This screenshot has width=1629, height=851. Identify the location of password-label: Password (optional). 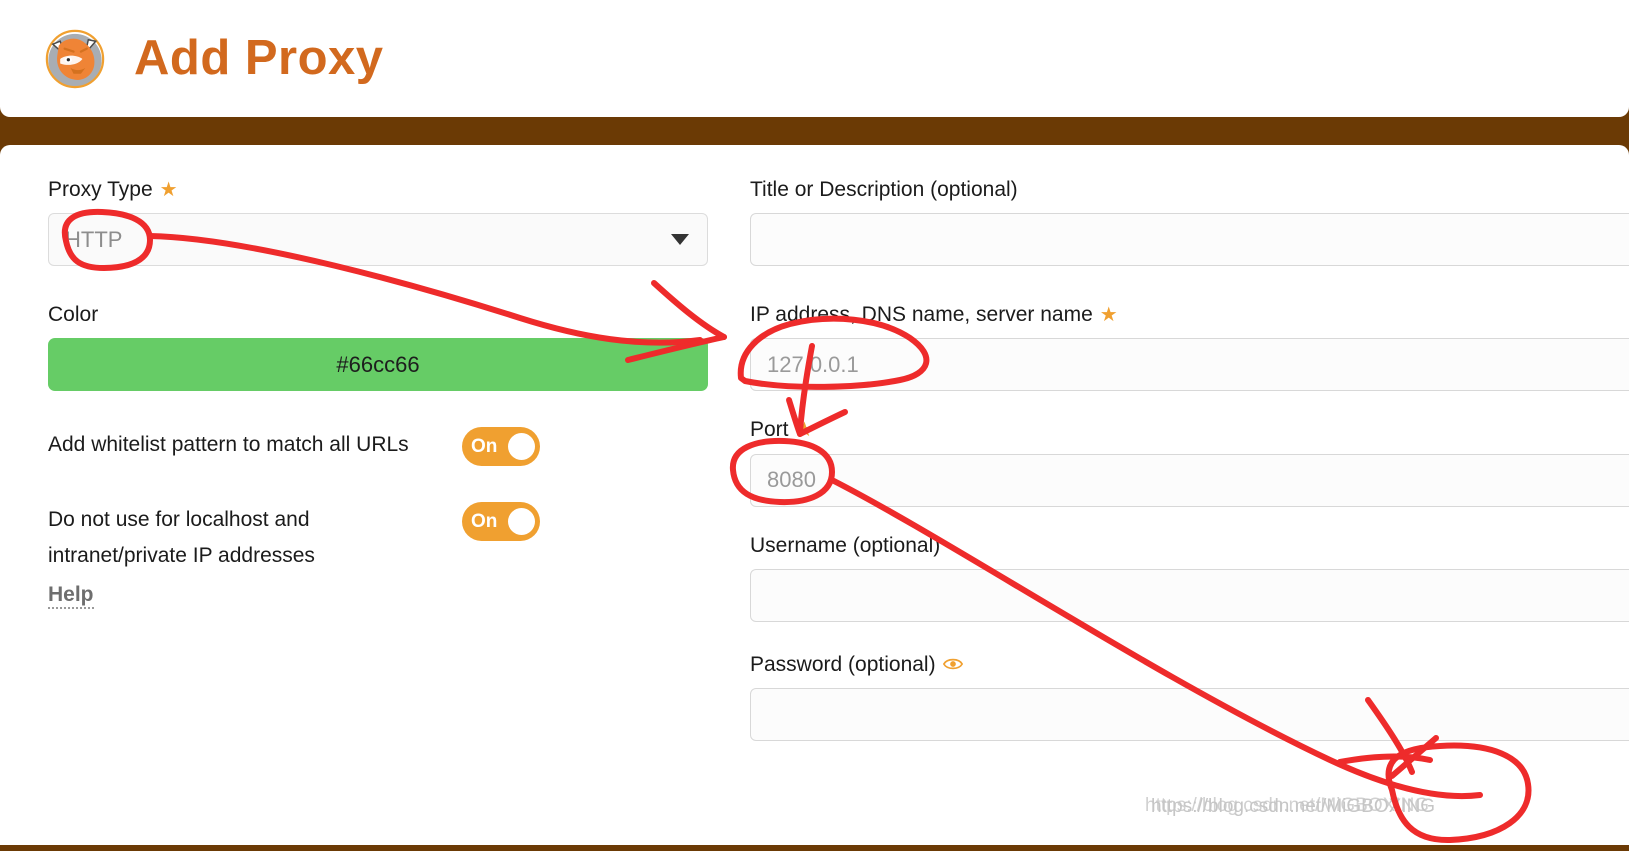
(1189, 664).